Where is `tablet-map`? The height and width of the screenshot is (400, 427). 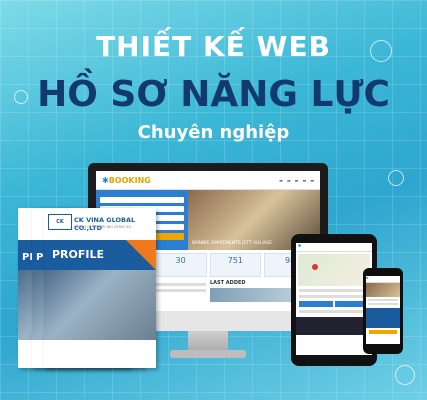
tablet-map is located at coordinates (334, 270).